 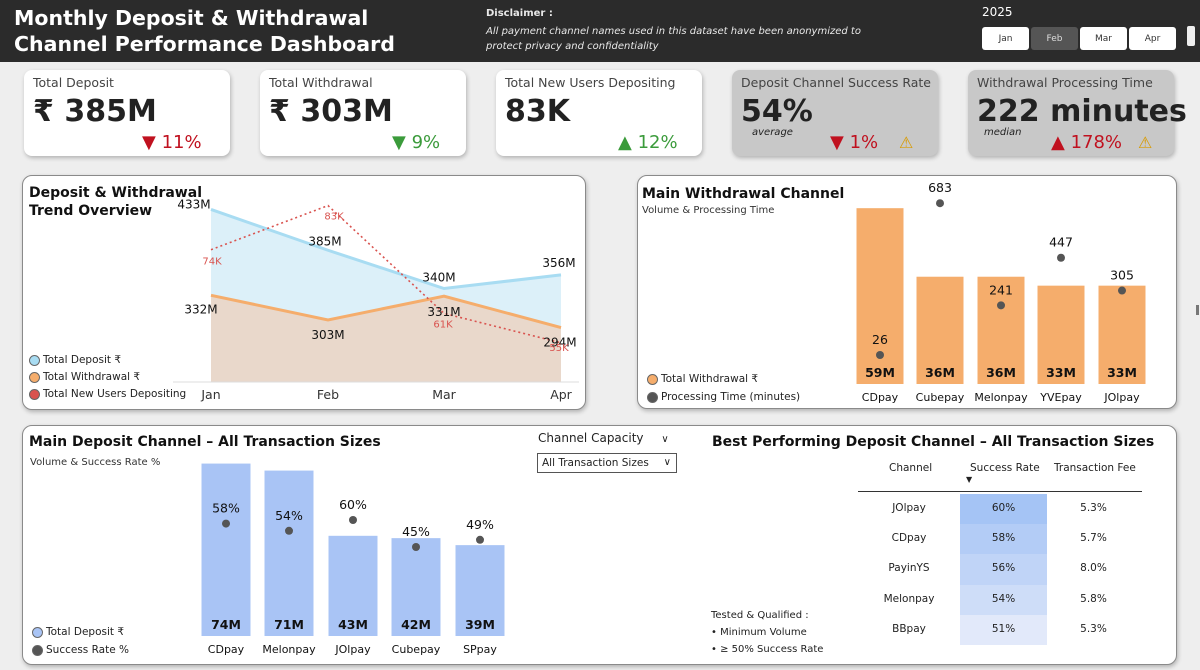 I want to click on qualified-item: • Minimum Volume, so click(x=759, y=632).